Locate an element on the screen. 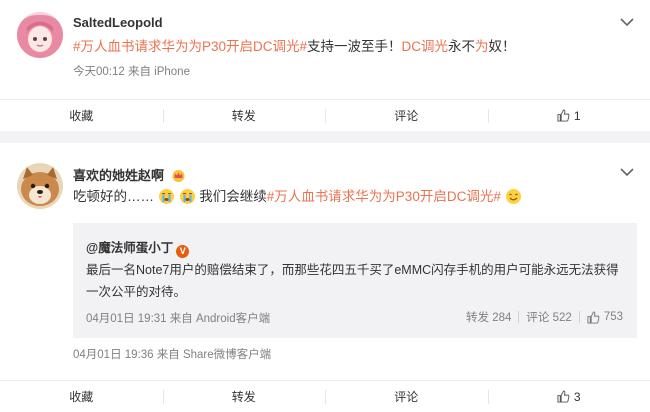  keyword-link: DC调光 is located at coordinates (425, 46).